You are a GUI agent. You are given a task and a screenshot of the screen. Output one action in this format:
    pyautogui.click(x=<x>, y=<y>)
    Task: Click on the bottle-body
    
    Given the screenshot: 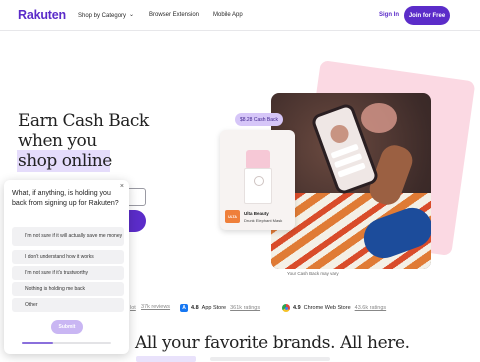 What is the action you would take?
    pyautogui.click(x=258, y=186)
    